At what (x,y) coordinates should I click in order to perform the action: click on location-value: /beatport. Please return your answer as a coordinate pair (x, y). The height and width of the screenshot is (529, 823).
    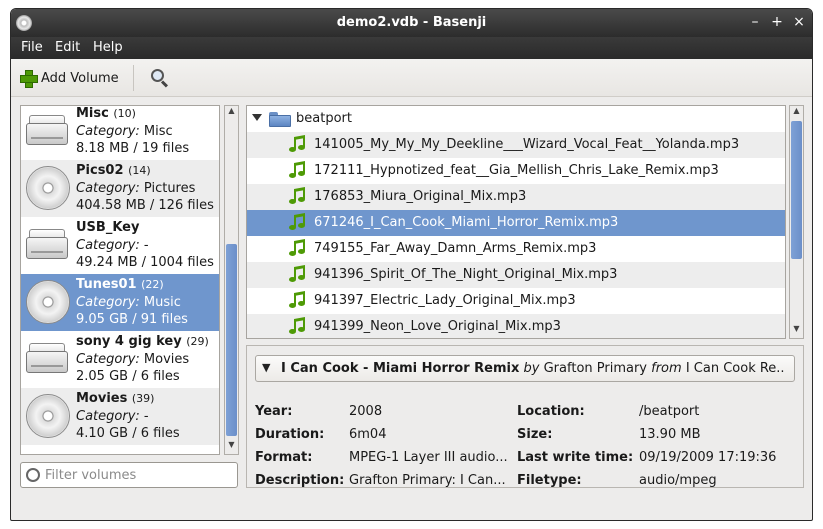
    Looking at the image, I should click on (669, 411).